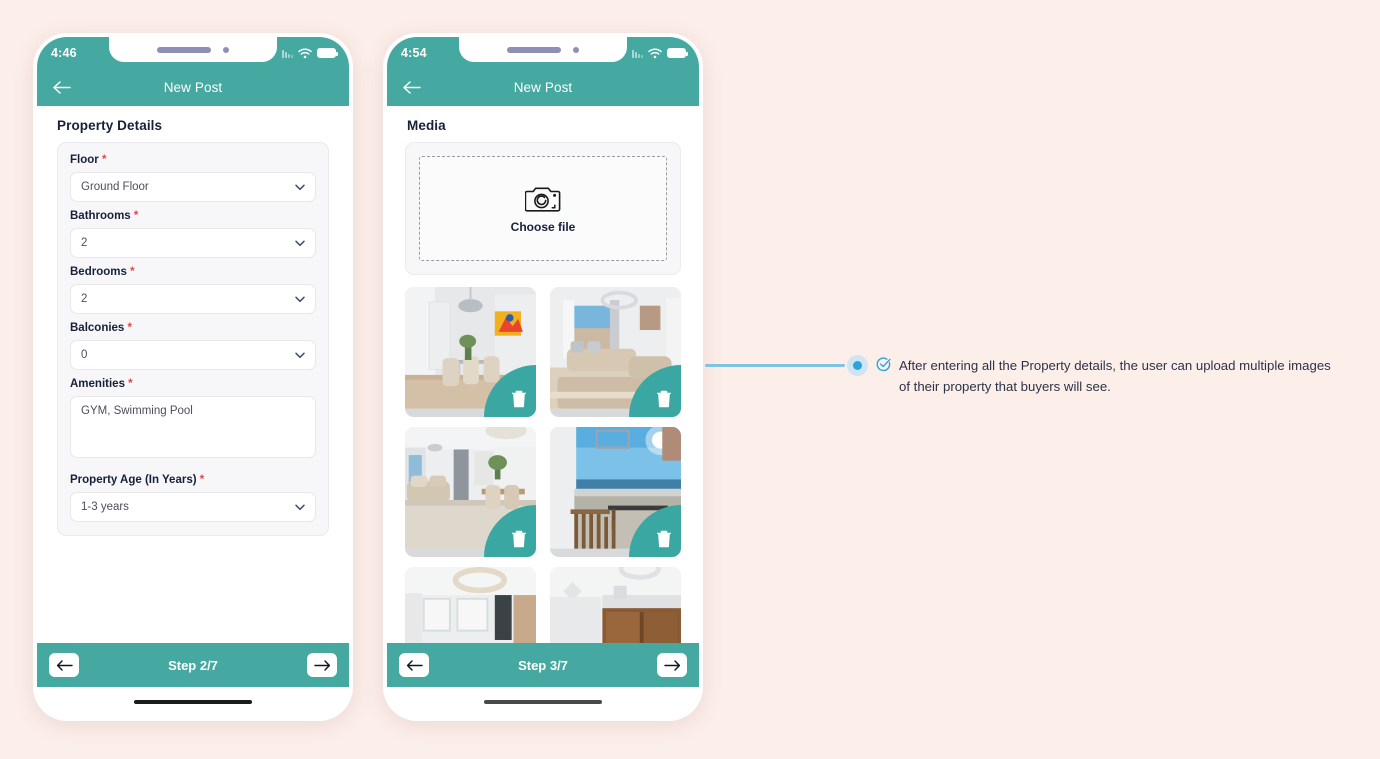 The image size is (1380, 759). Describe the element at coordinates (101, 384) in the screenshot. I see `field-label: Amenities *` at that location.